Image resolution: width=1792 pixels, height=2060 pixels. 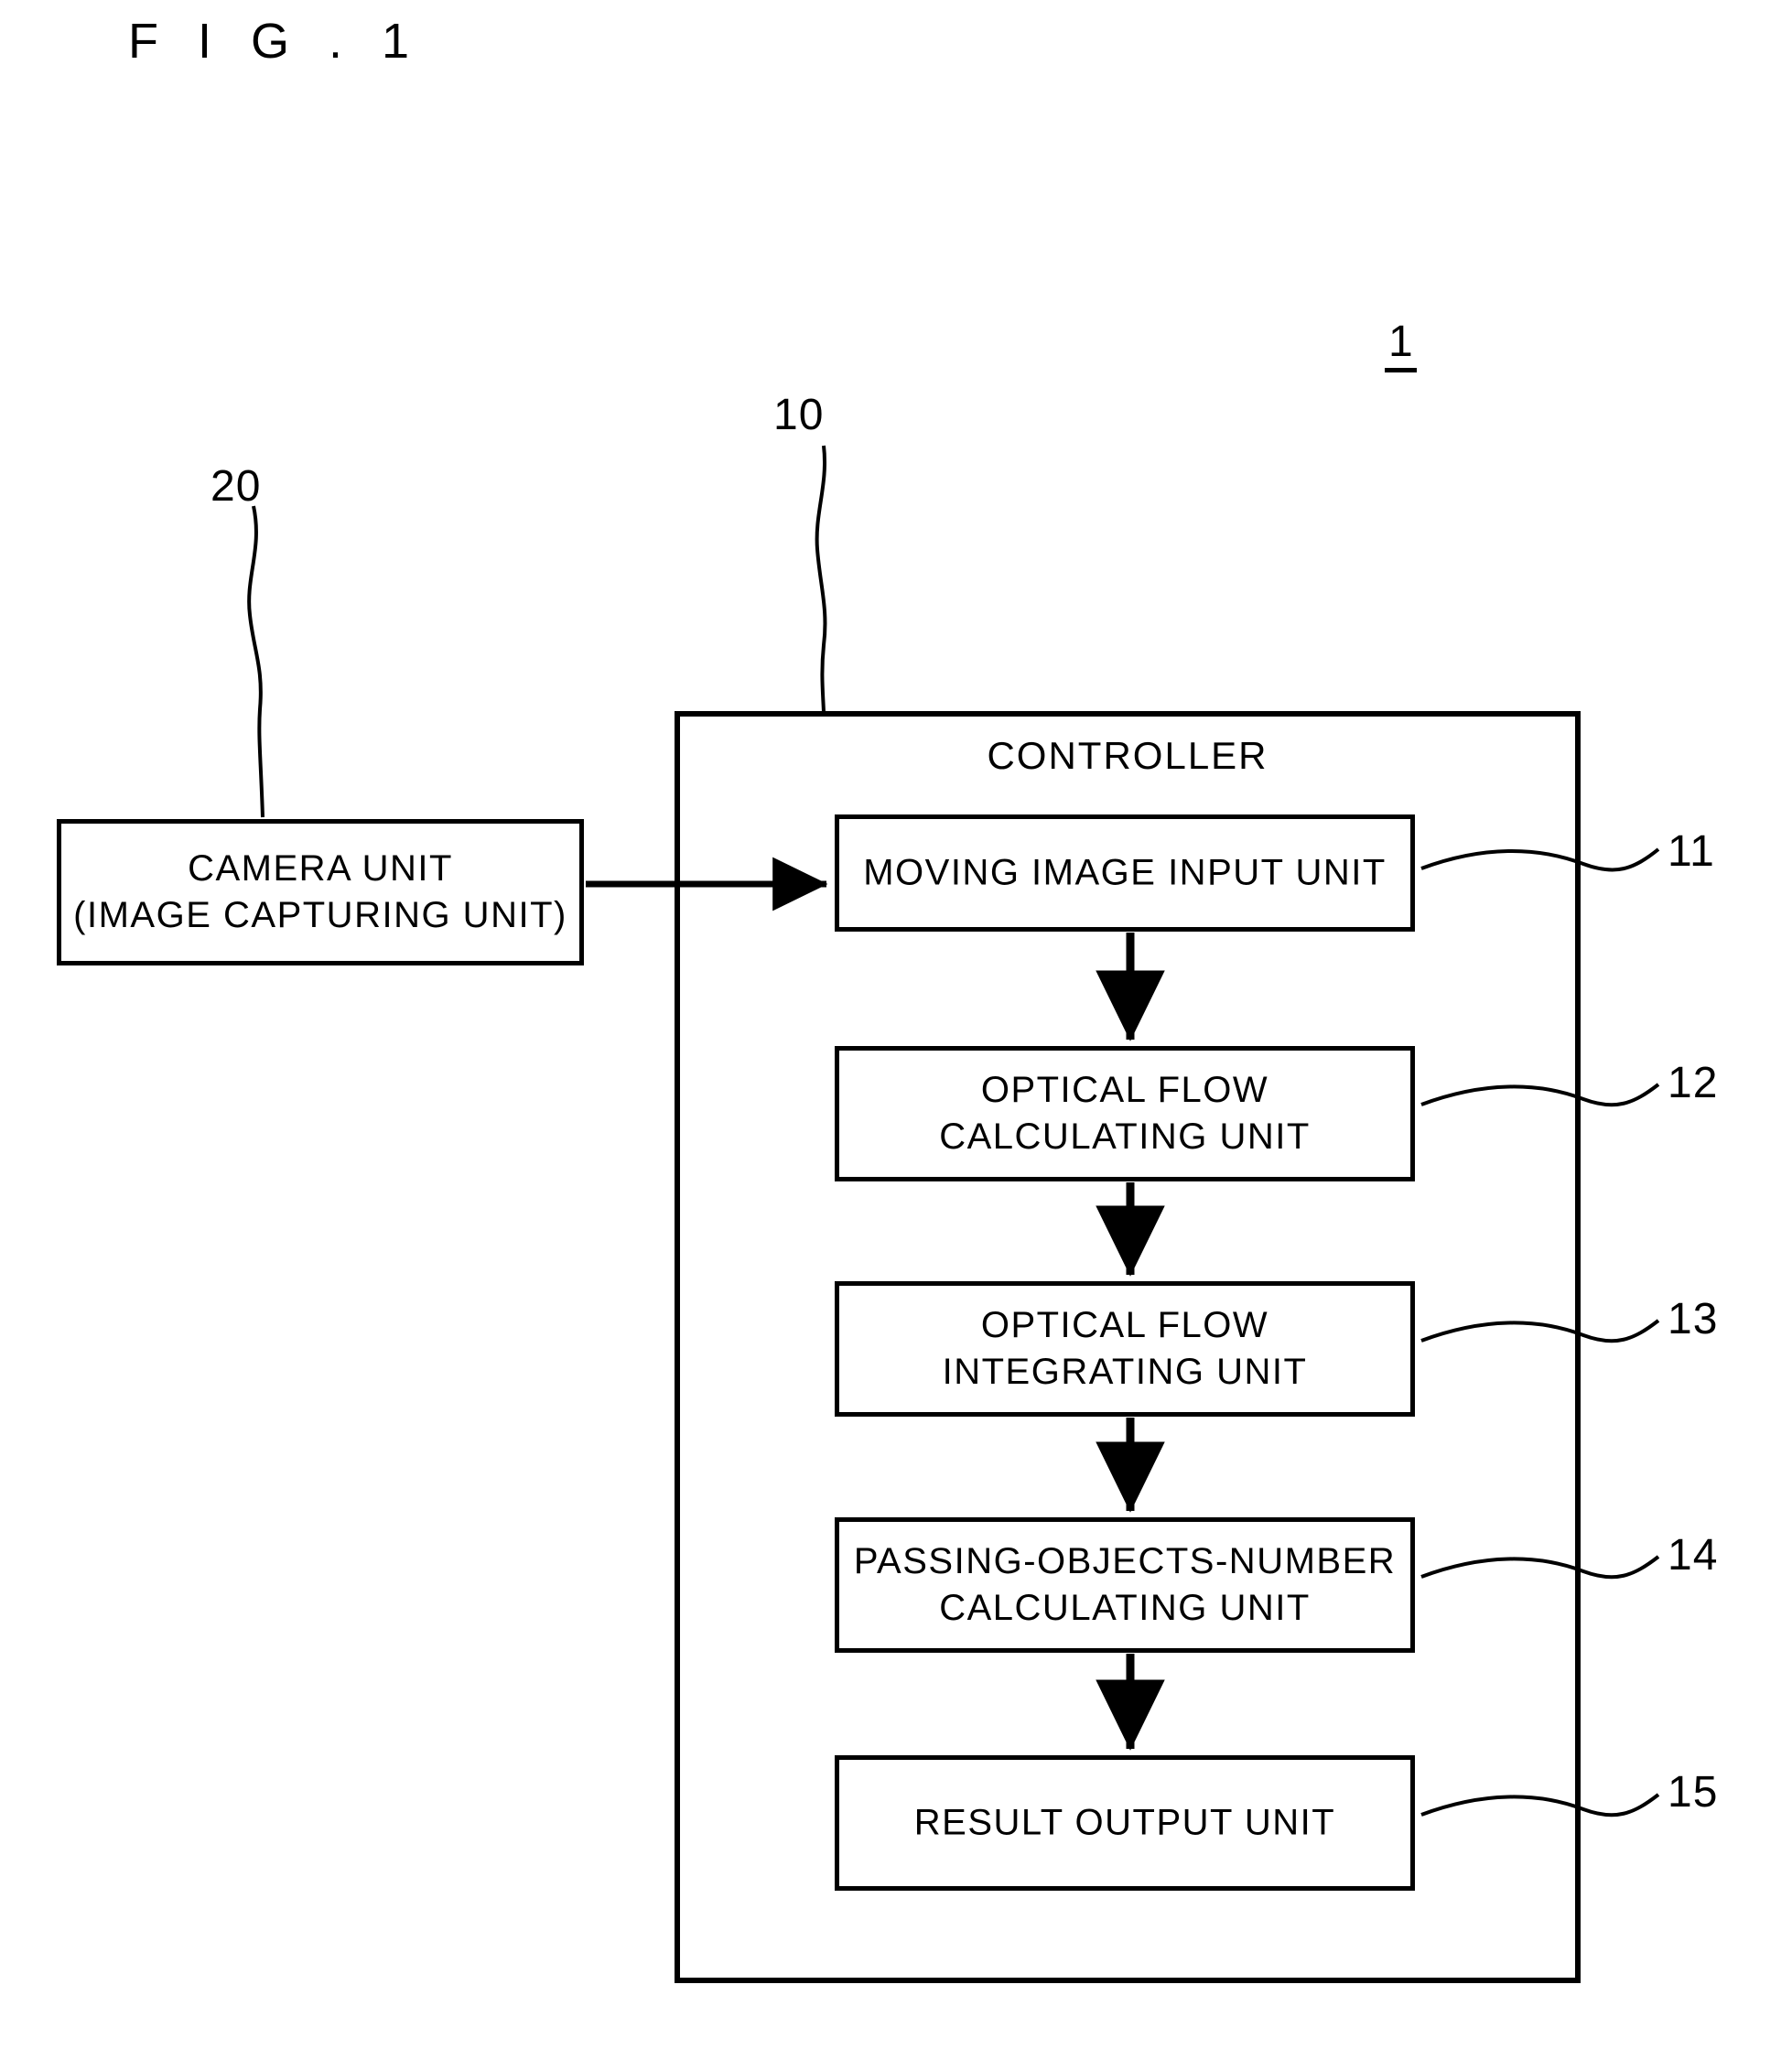 I want to click on result-output-unit-block: RESULT OUTPUT UNIT, so click(x=1125, y=1823).